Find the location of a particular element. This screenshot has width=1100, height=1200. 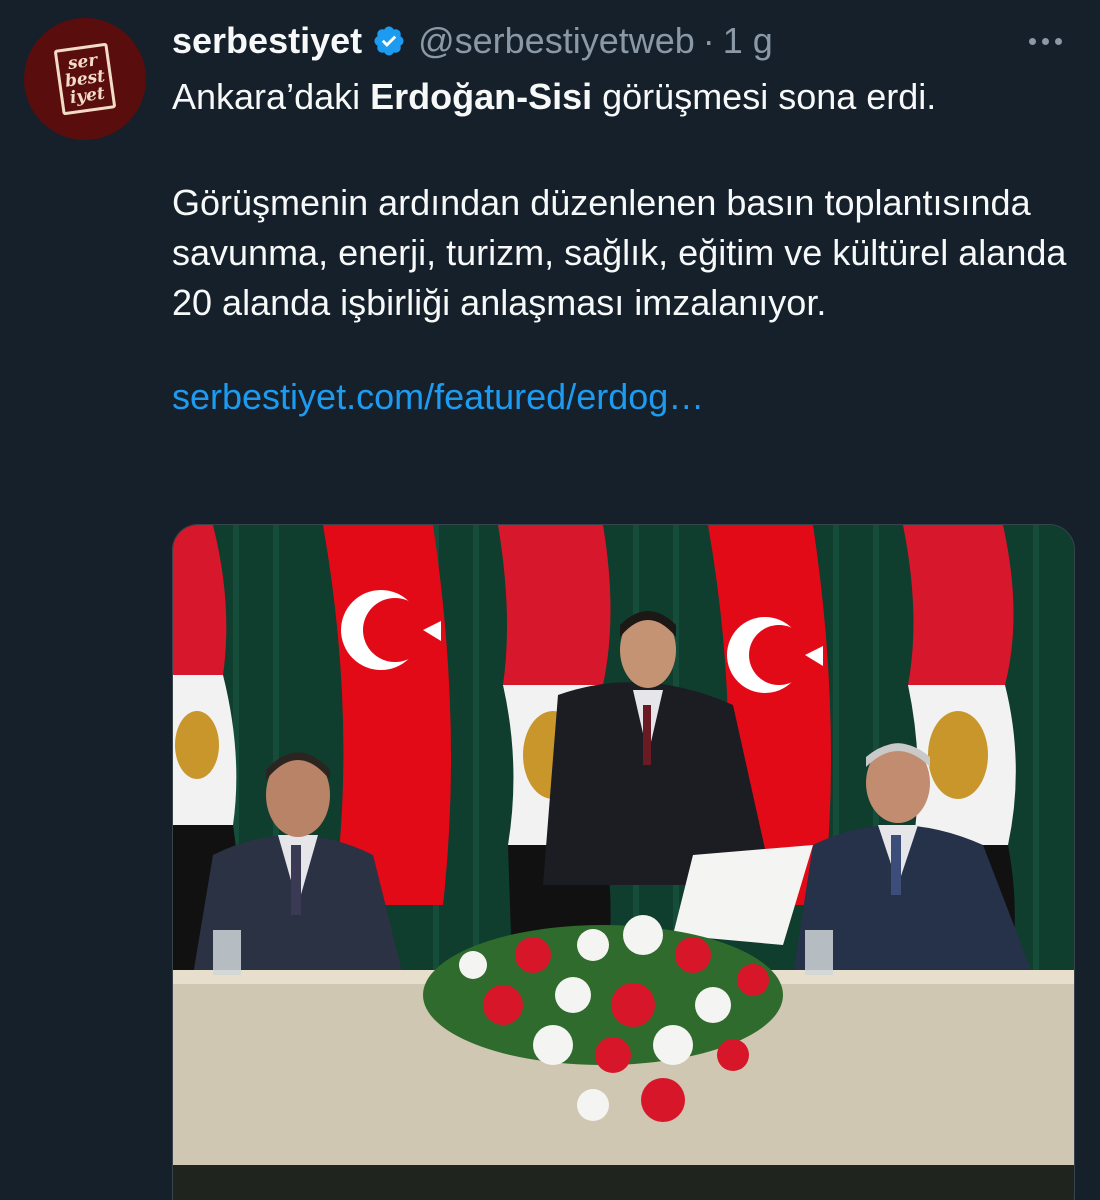

avatar: ser best iyet is located at coordinates (85, 79).